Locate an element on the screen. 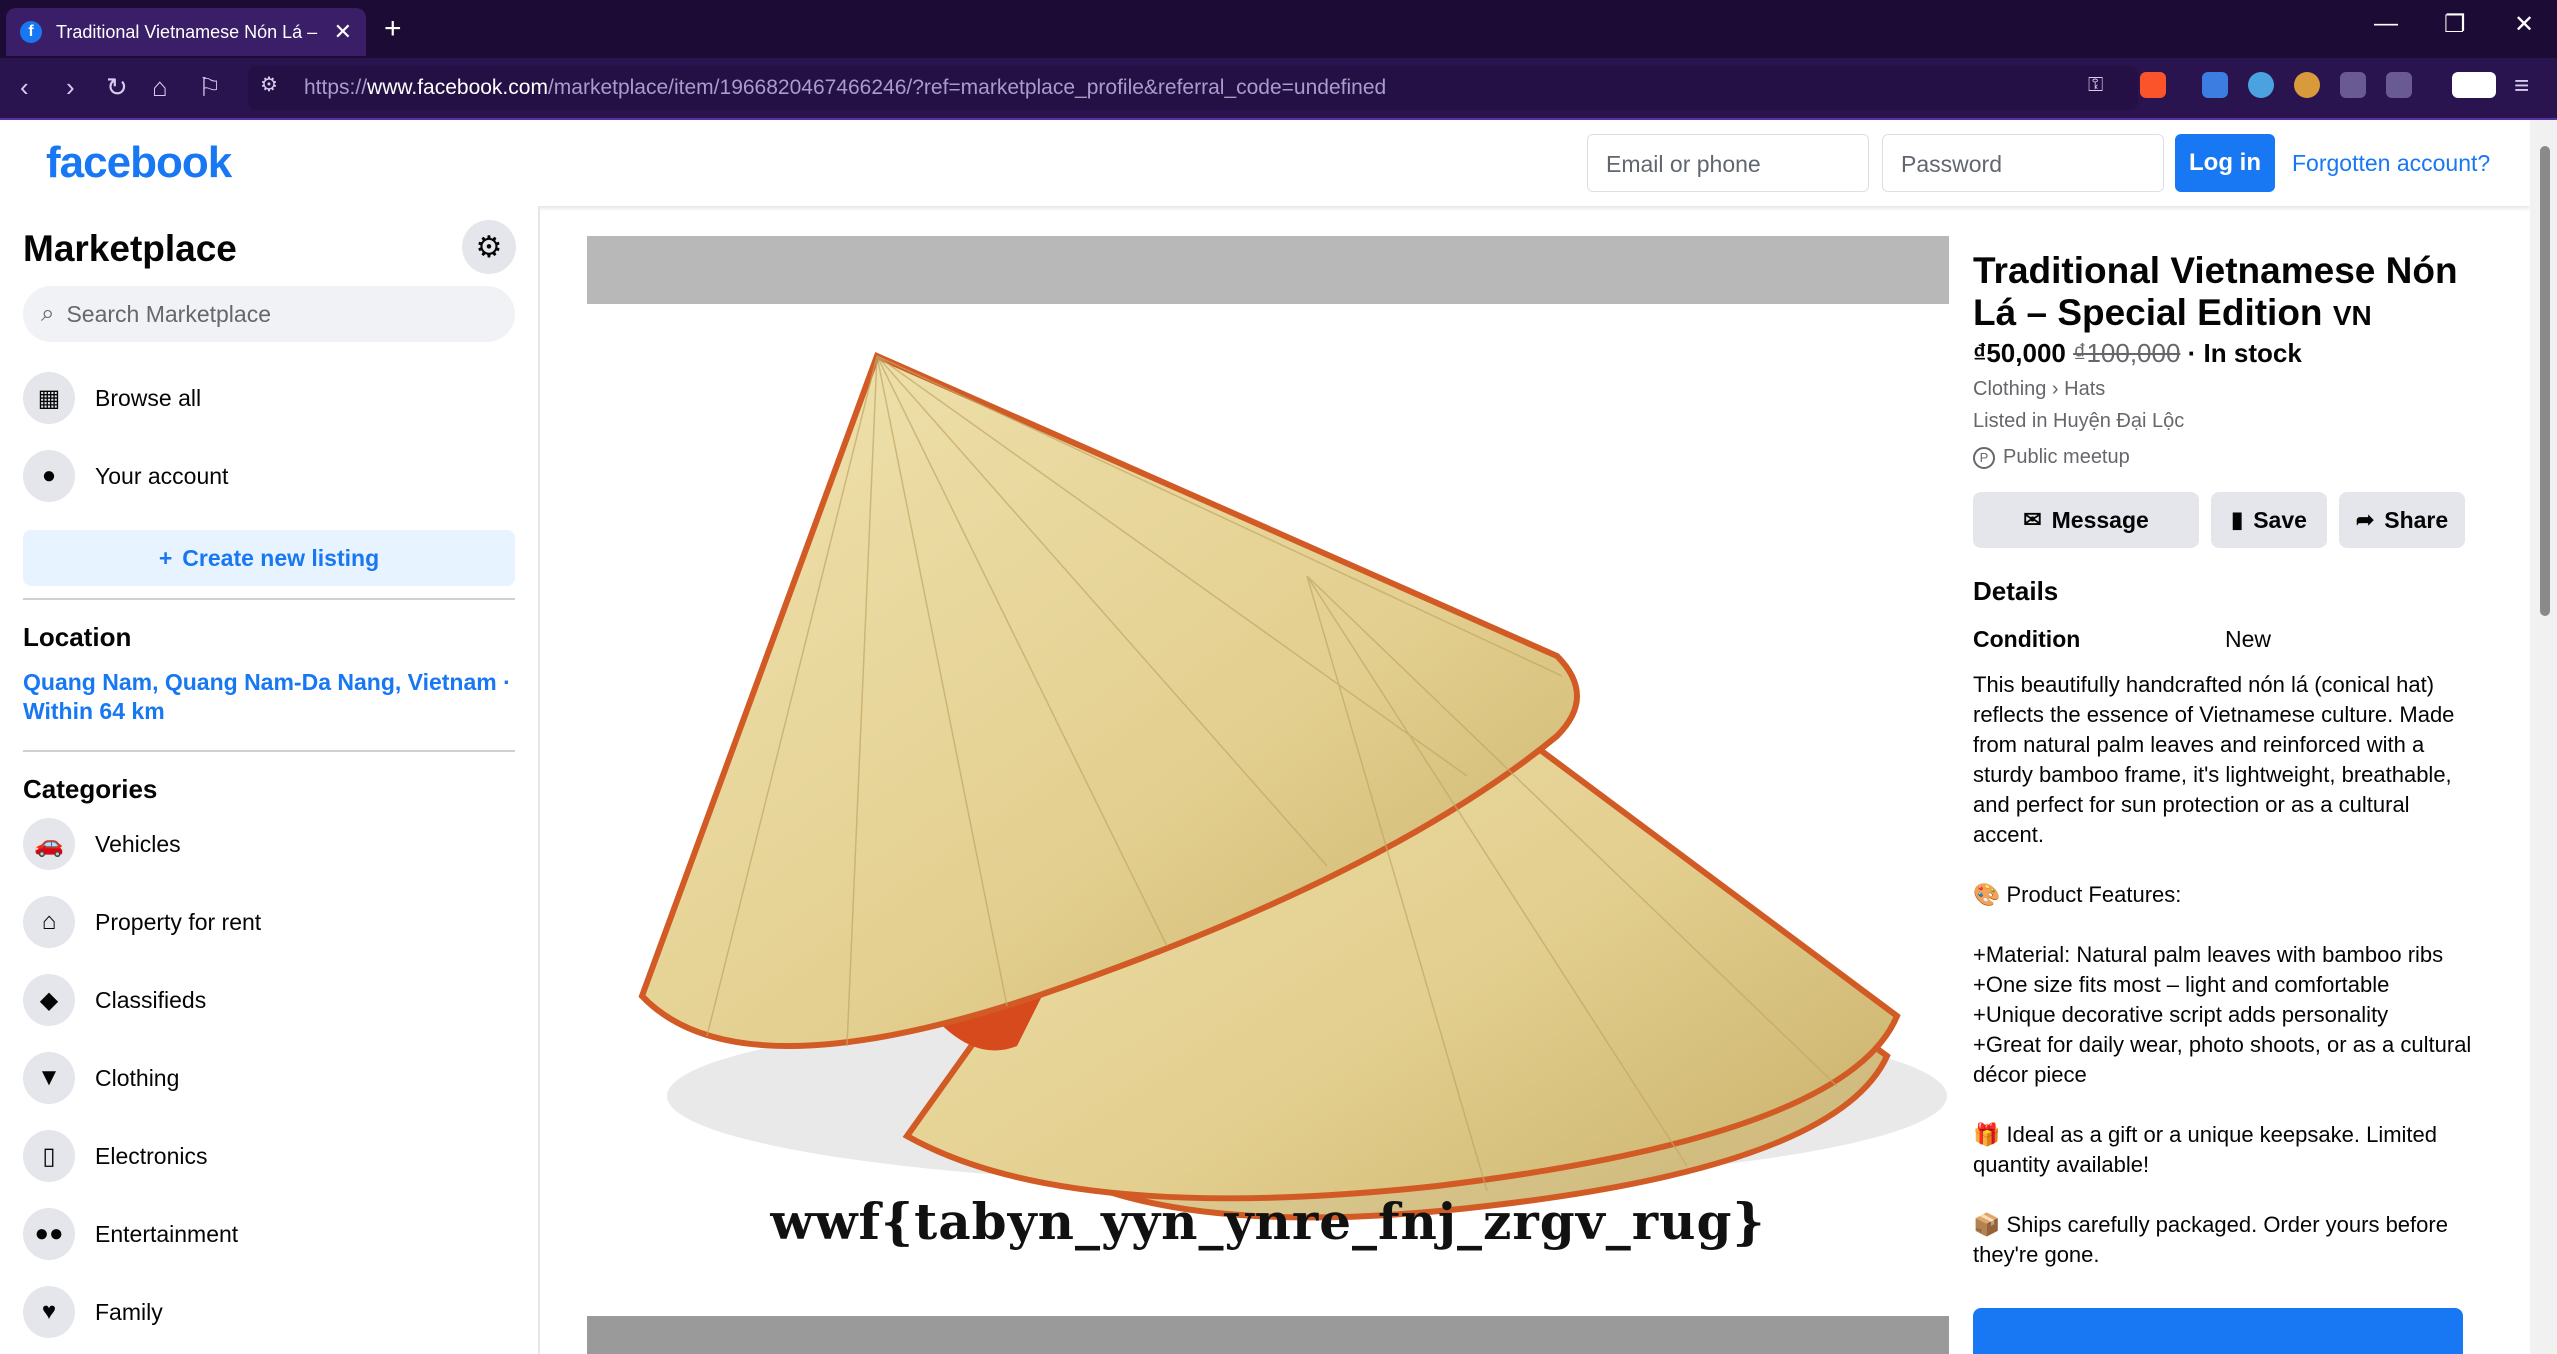 This screenshot has width=2557, height=1354. site-info-icon: ⚙ is located at coordinates (269, 84).